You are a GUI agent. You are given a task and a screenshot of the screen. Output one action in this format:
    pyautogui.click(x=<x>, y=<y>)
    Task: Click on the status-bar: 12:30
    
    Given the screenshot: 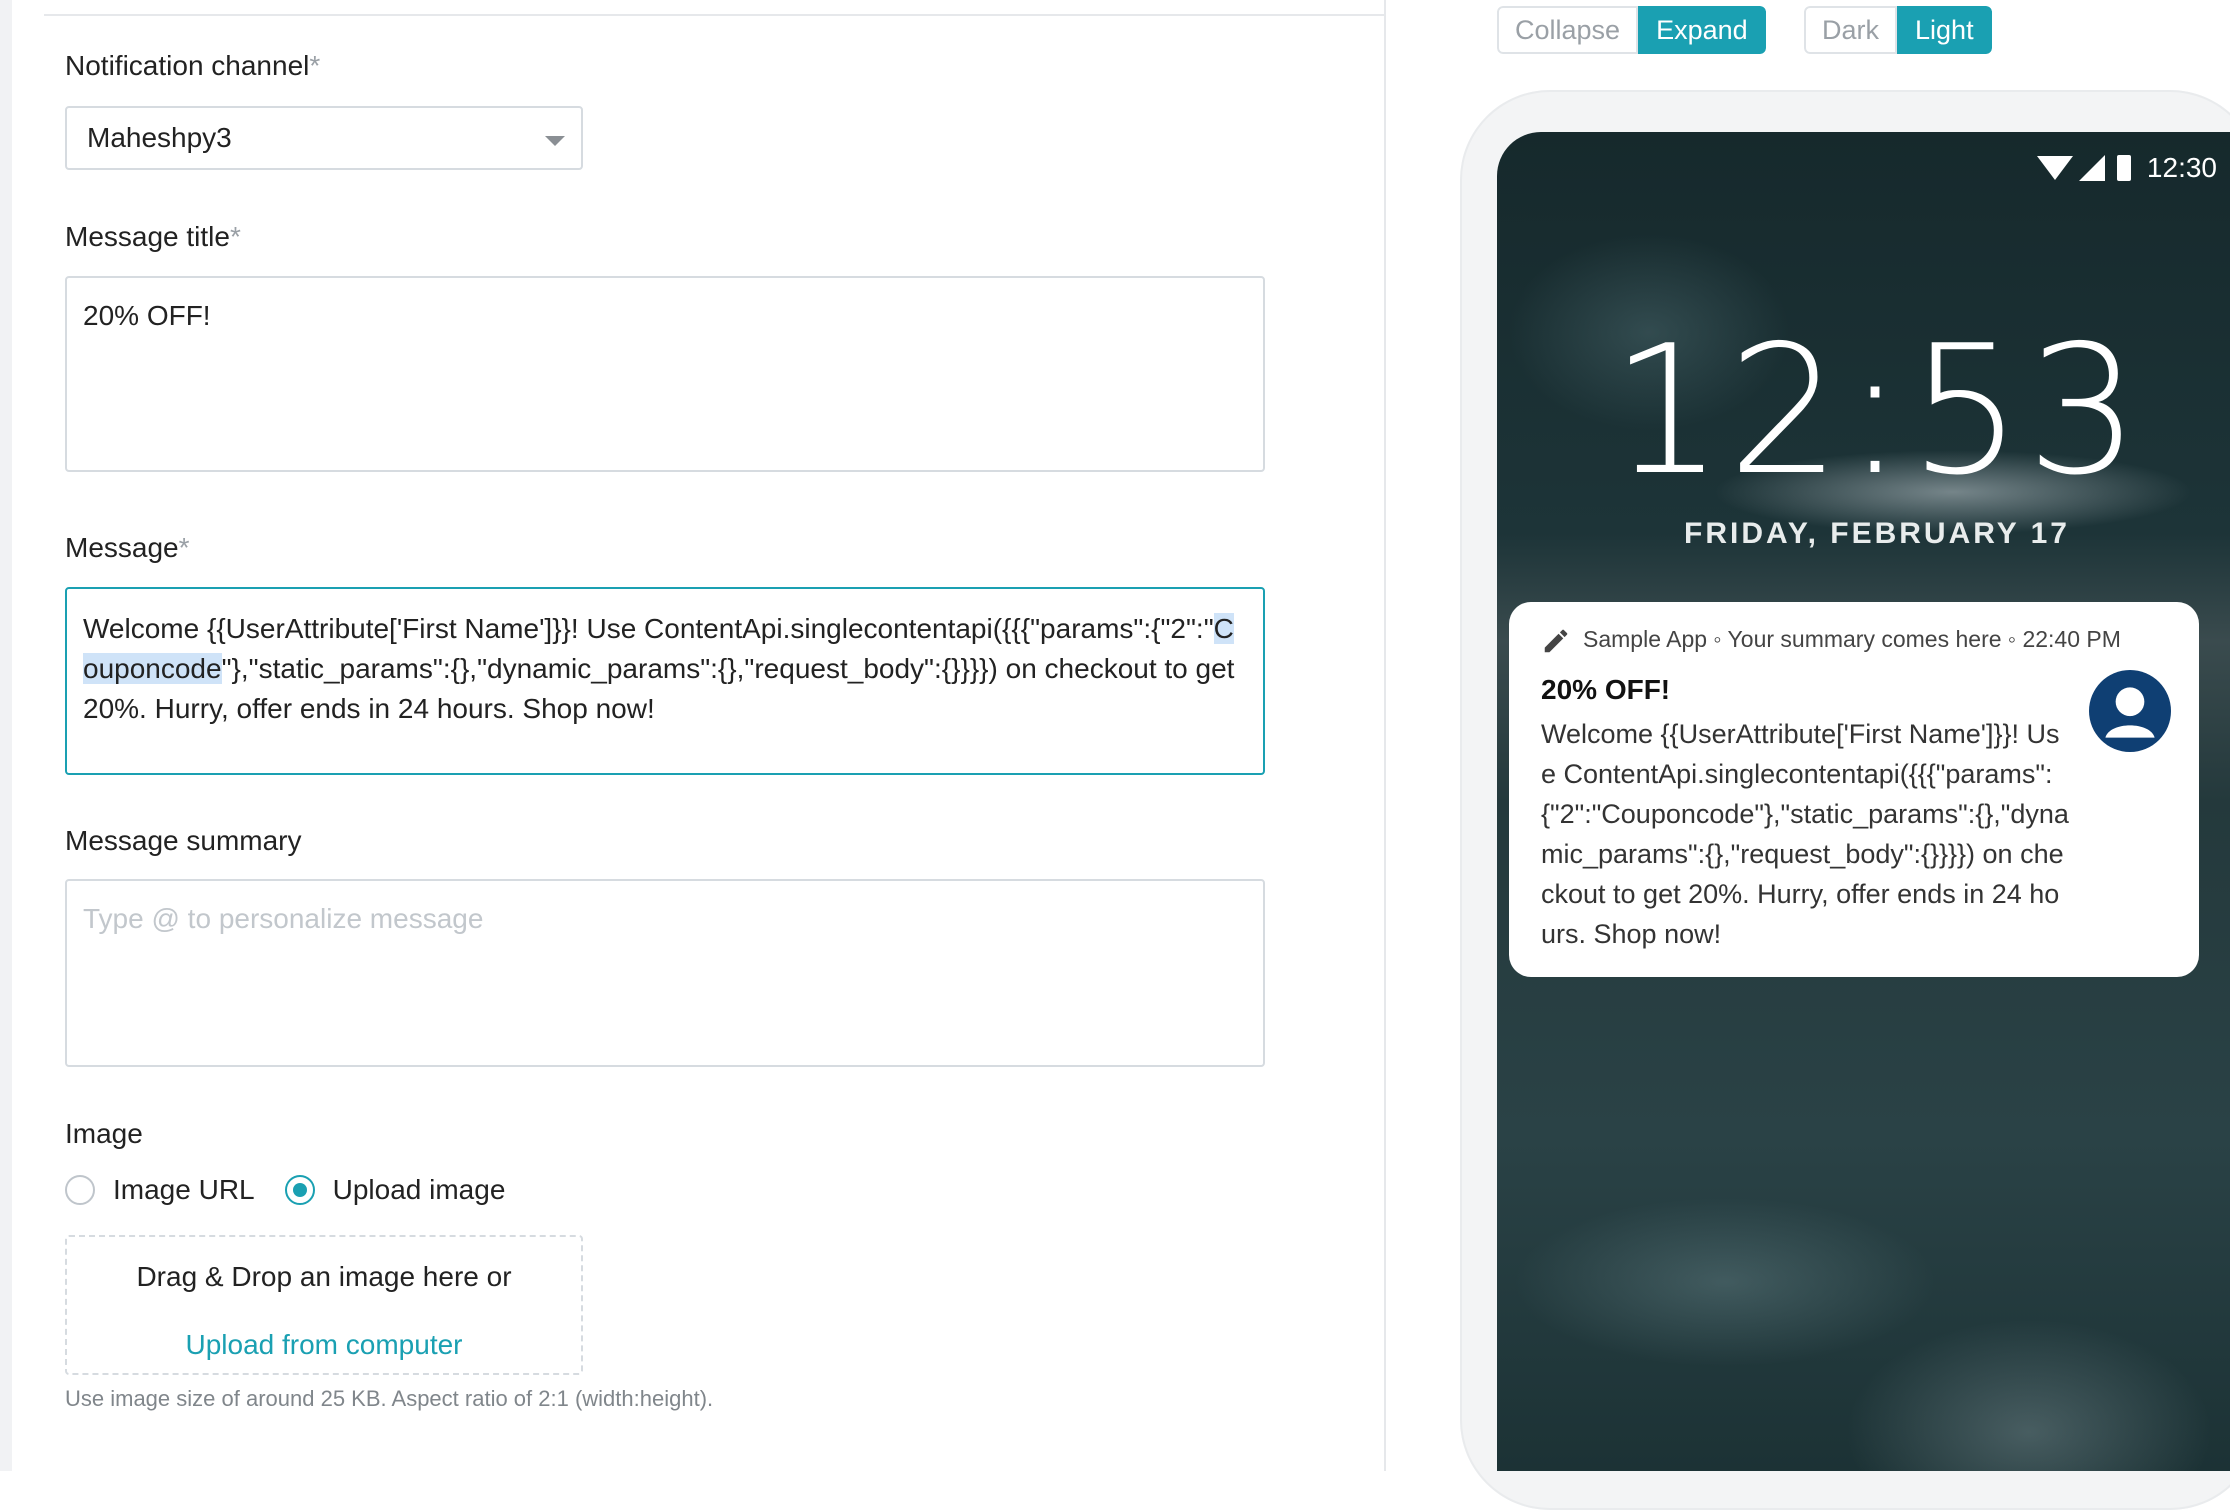 What is the action you would take?
    pyautogui.click(x=2126, y=168)
    